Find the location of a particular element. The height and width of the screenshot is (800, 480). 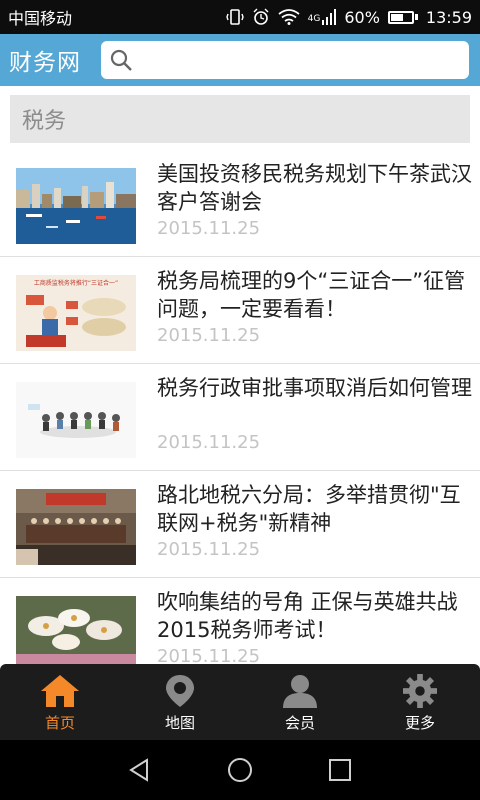

tab-label: 更多 is located at coordinates (419, 723).